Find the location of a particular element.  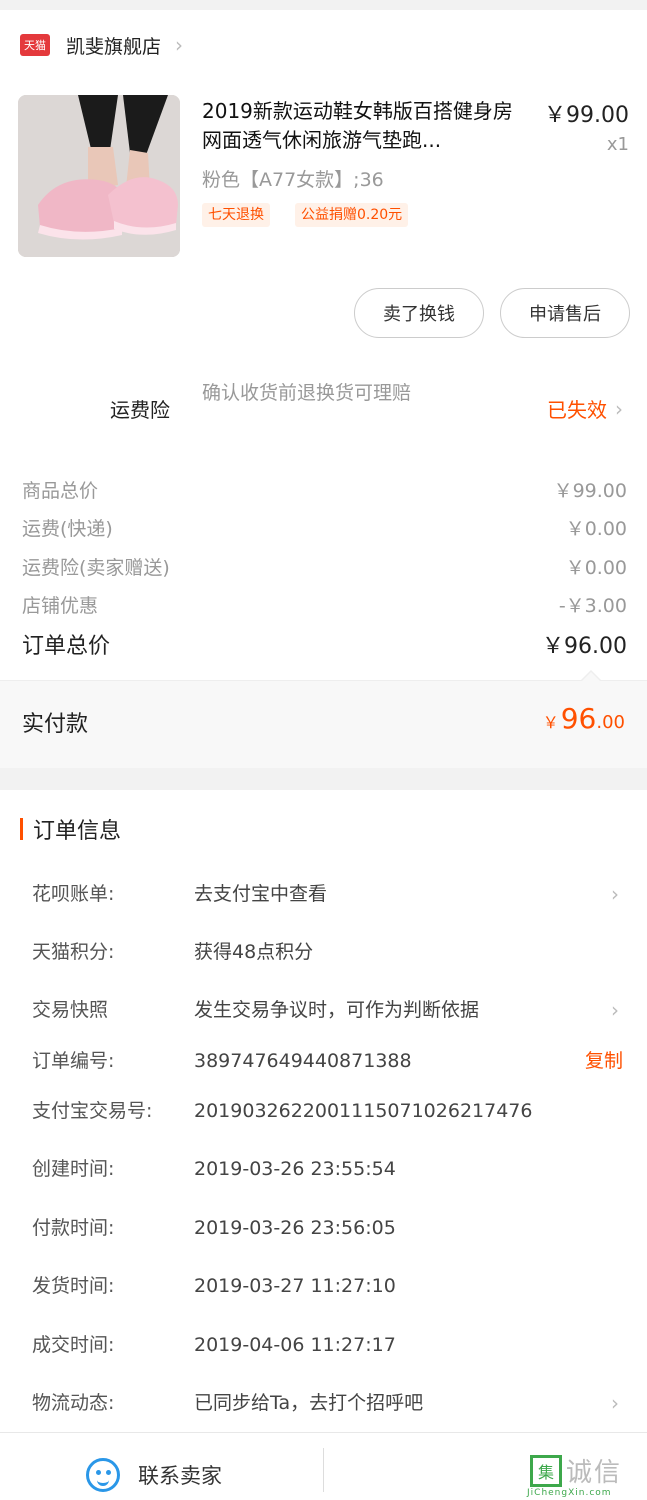

footer-divider is located at coordinates (323, 1470).